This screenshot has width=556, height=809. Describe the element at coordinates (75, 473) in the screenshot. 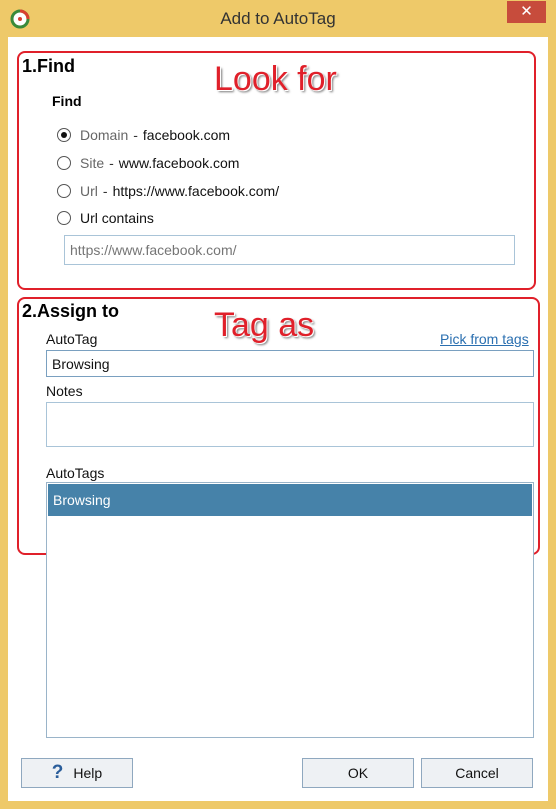

I see `autotags-label: AutoTags` at that location.